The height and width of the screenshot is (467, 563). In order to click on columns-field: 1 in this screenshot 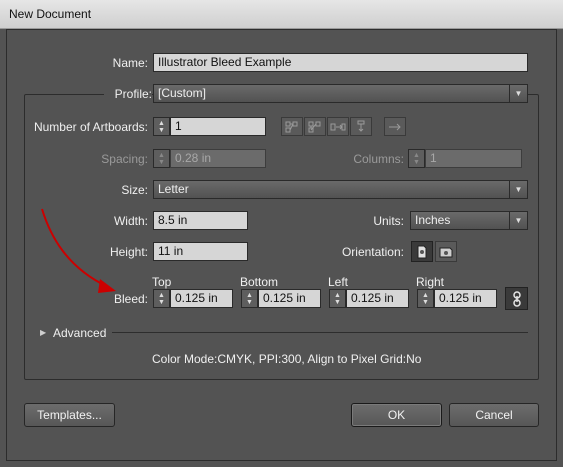, I will do `click(473, 158)`.